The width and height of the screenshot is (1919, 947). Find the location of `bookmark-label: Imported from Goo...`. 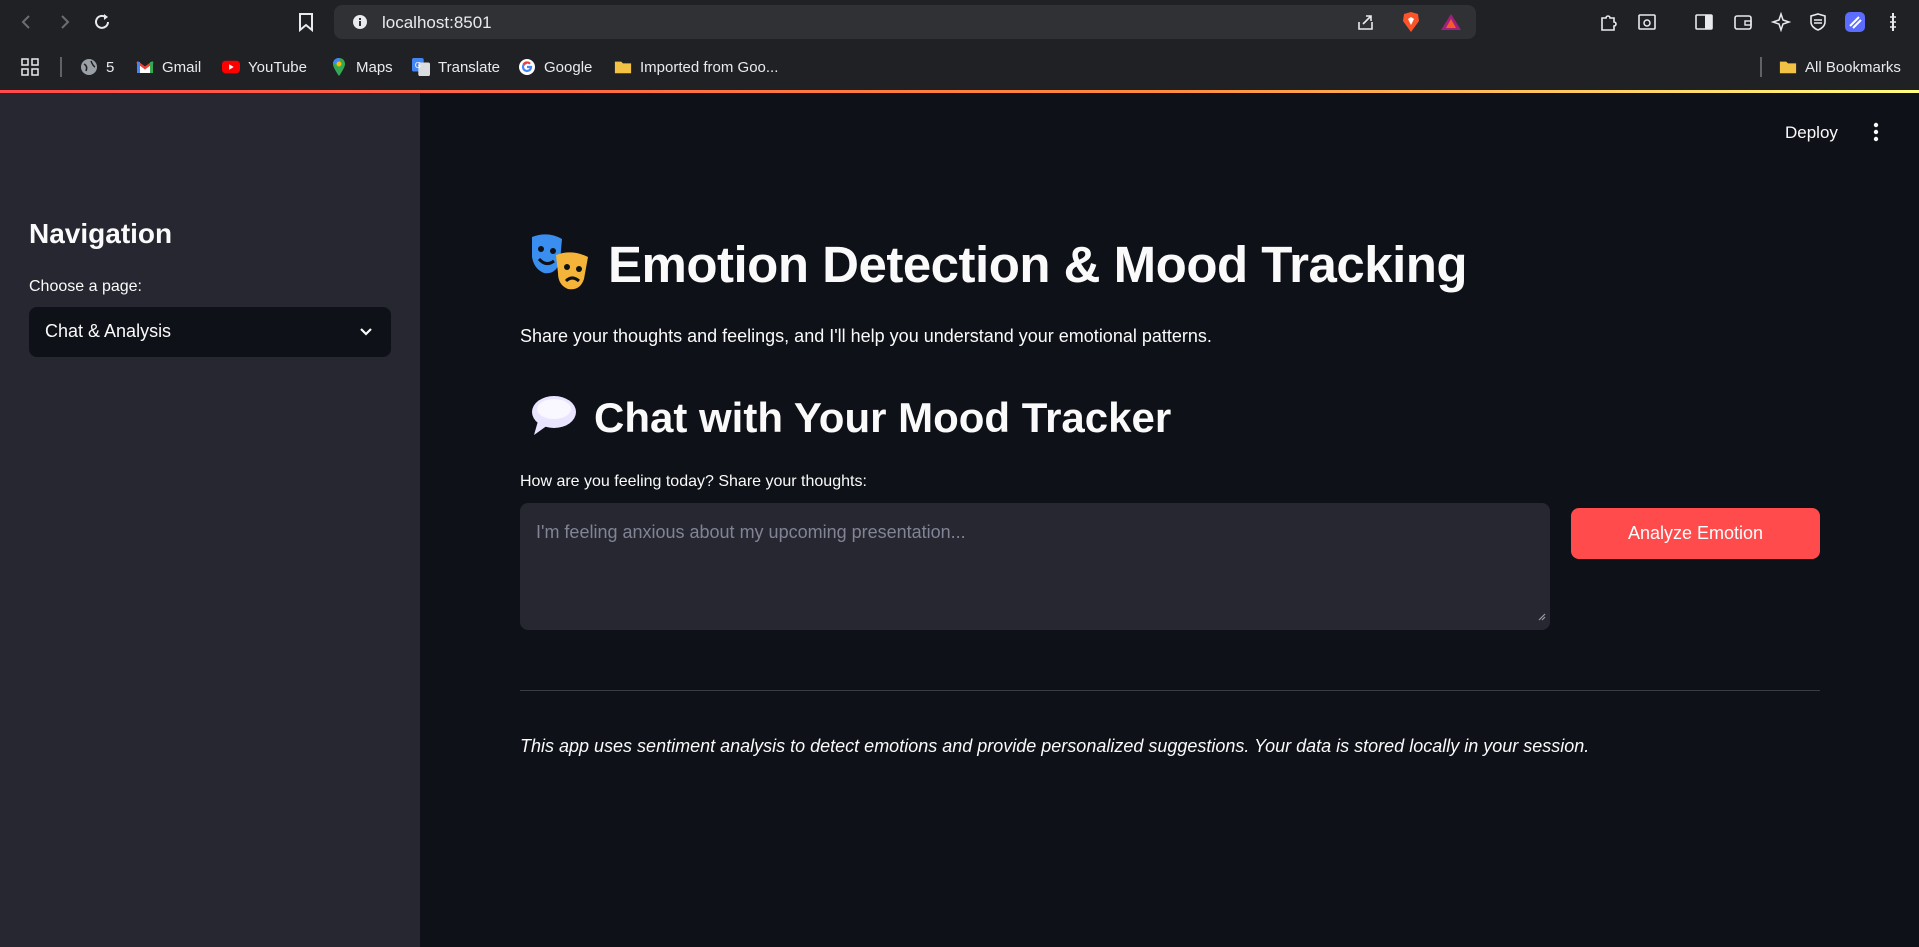

bookmark-label: Imported from Goo... is located at coordinates (709, 67).